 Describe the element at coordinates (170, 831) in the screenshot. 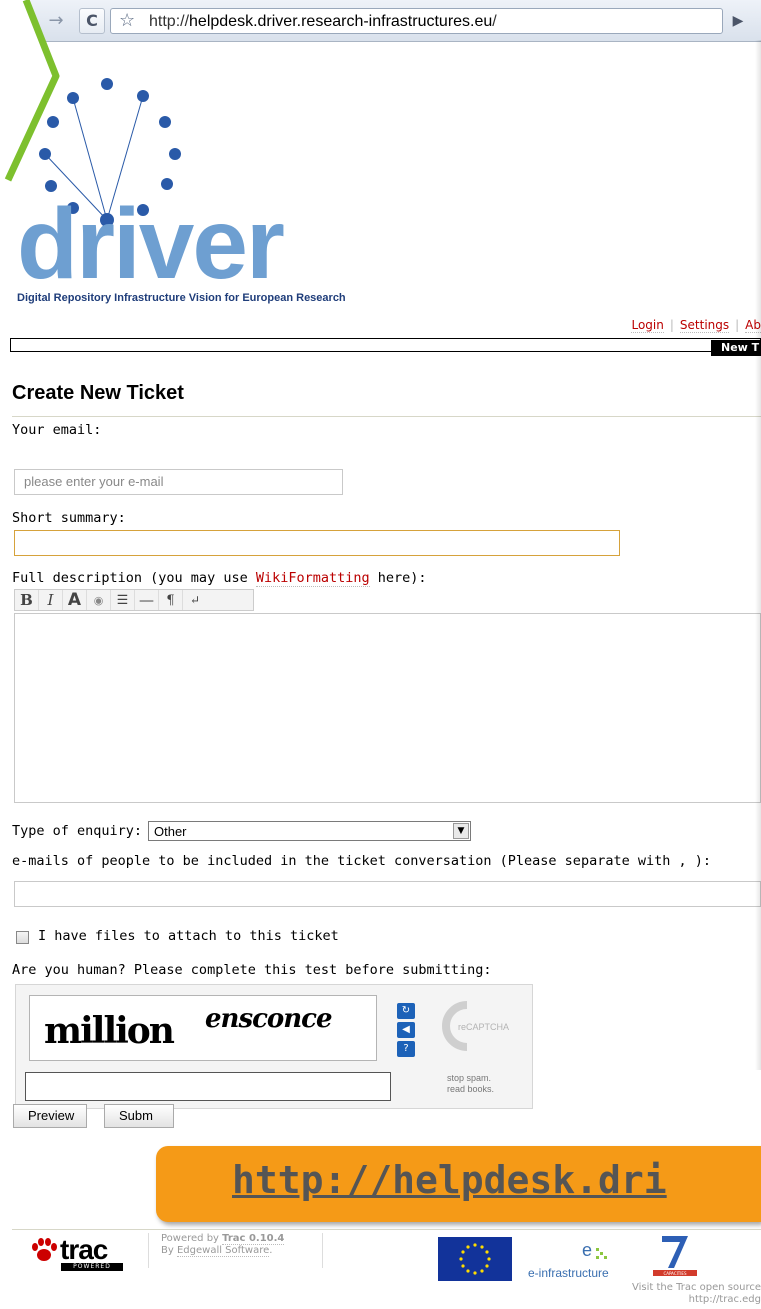

I see `enquiry-type-value: Other` at that location.